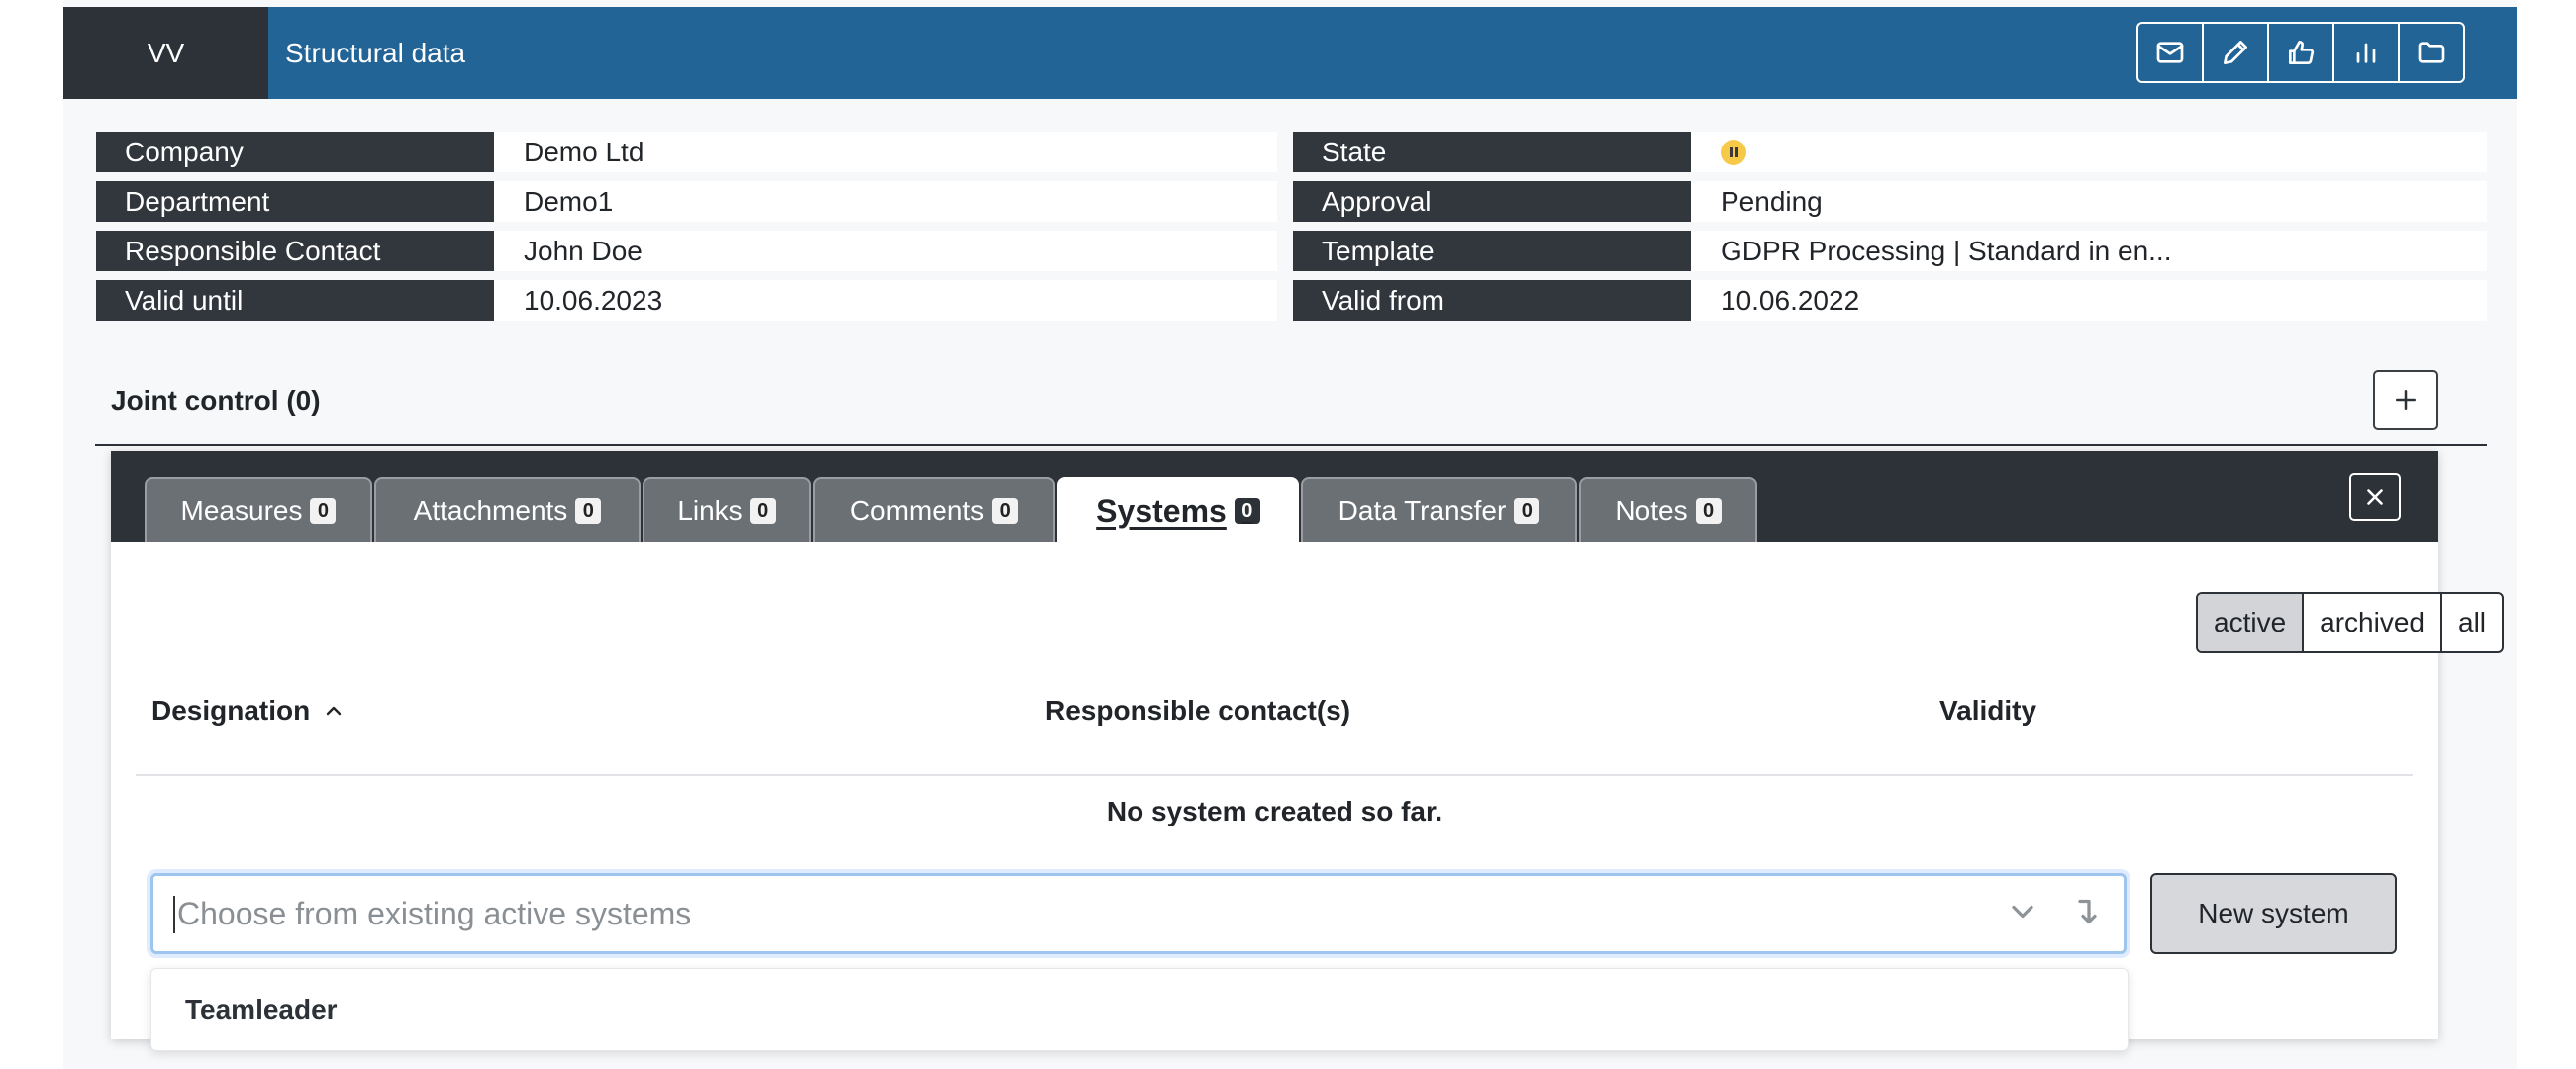 This screenshot has height=1069, width=2576. What do you see at coordinates (2089, 300) in the screenshot?
I see `valid-from-value: 10.06.2022` at bounding box center [2089, 300].